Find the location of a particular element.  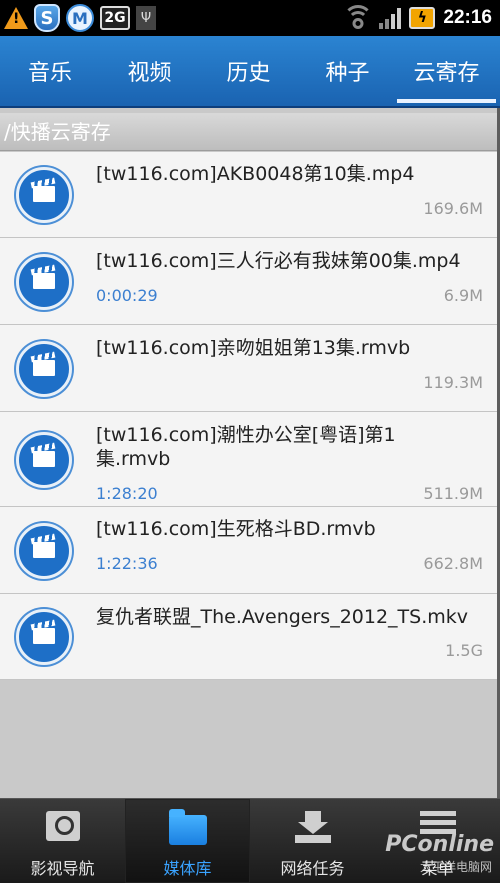

tab-video: 视频 is located at coordinates (149, 71).